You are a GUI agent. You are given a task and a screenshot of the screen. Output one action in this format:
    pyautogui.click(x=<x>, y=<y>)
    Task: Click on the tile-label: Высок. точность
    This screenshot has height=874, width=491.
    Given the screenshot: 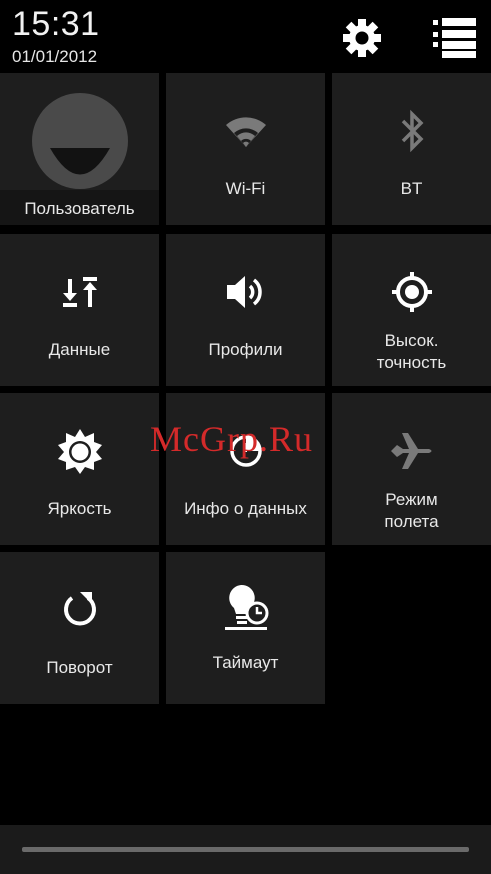 What is the action you would take?
    pyautogui.click(x=411, y=351)
    